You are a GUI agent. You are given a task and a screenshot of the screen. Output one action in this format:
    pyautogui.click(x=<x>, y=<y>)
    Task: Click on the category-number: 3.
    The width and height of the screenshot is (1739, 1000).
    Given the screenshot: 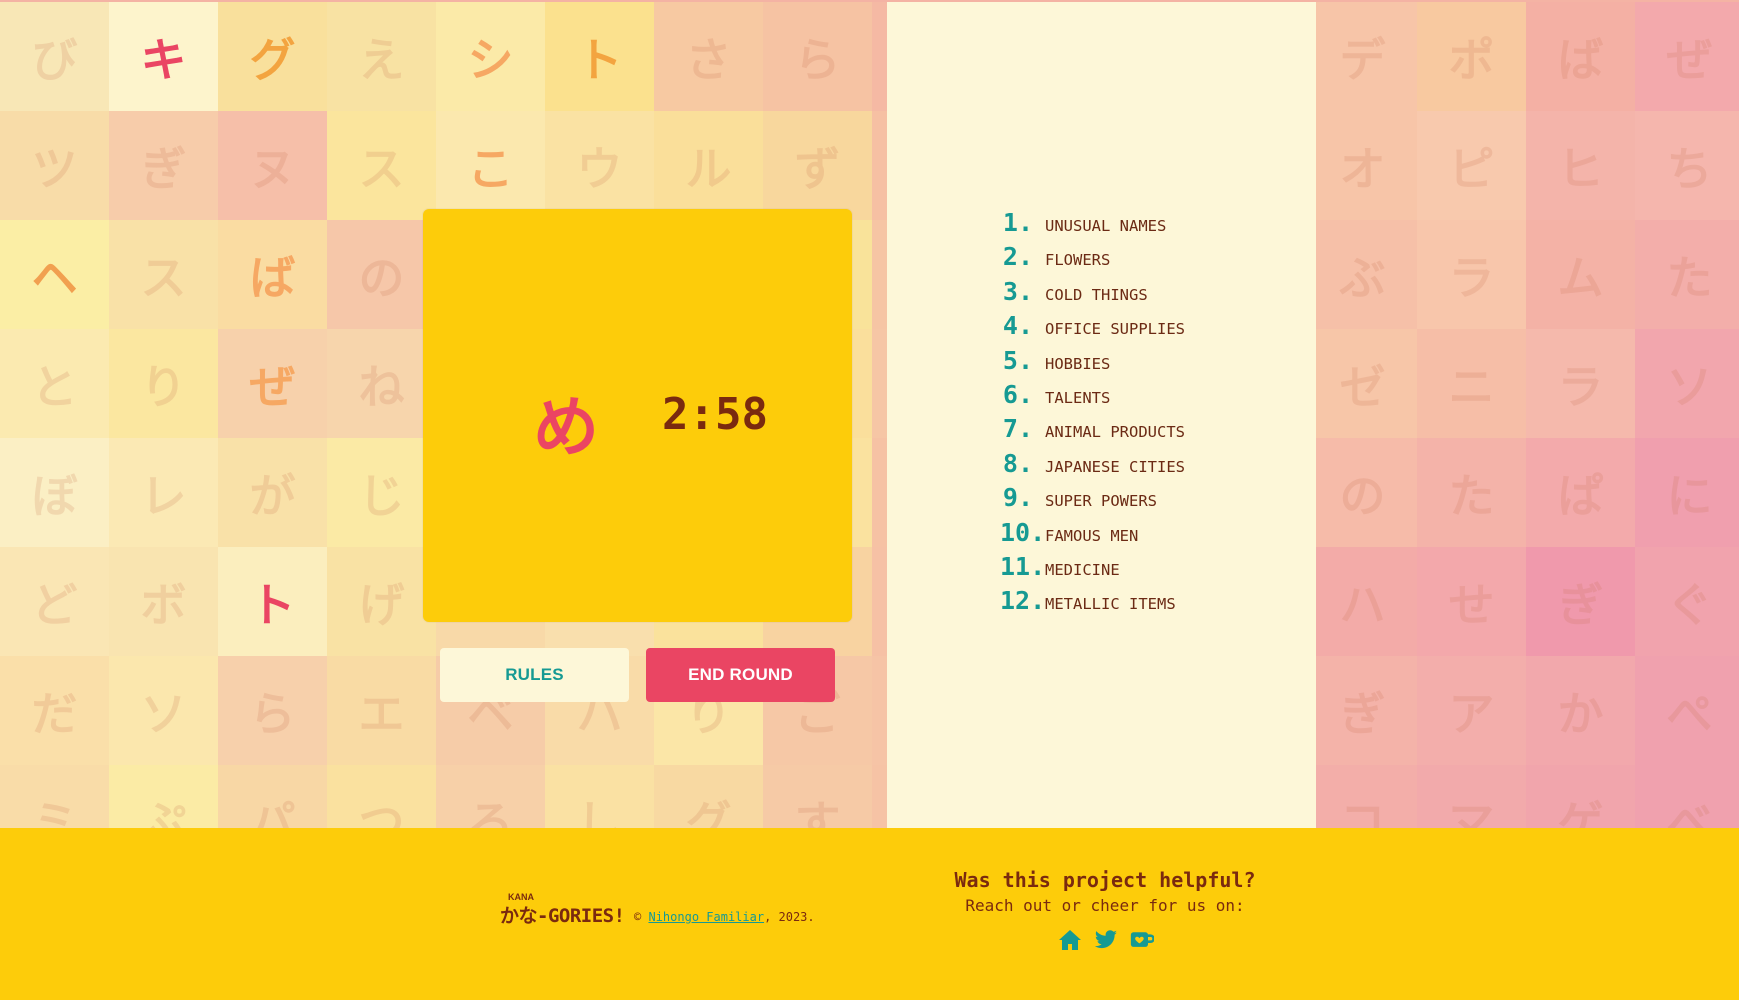 What is the action you would take?
    pyautogui.click(x=1017, y=291)
    